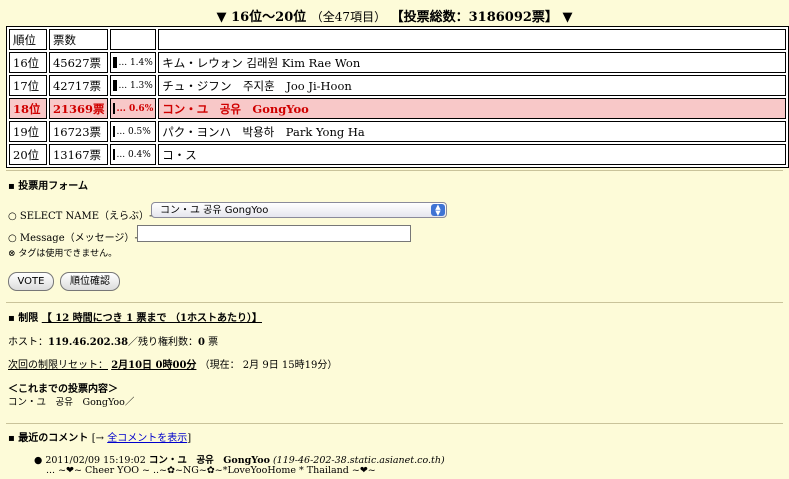  What do you see at coordinates (139, 155) in the screenshot?
I see `percent-text: 0.4%` at bounding box center [139, 155].